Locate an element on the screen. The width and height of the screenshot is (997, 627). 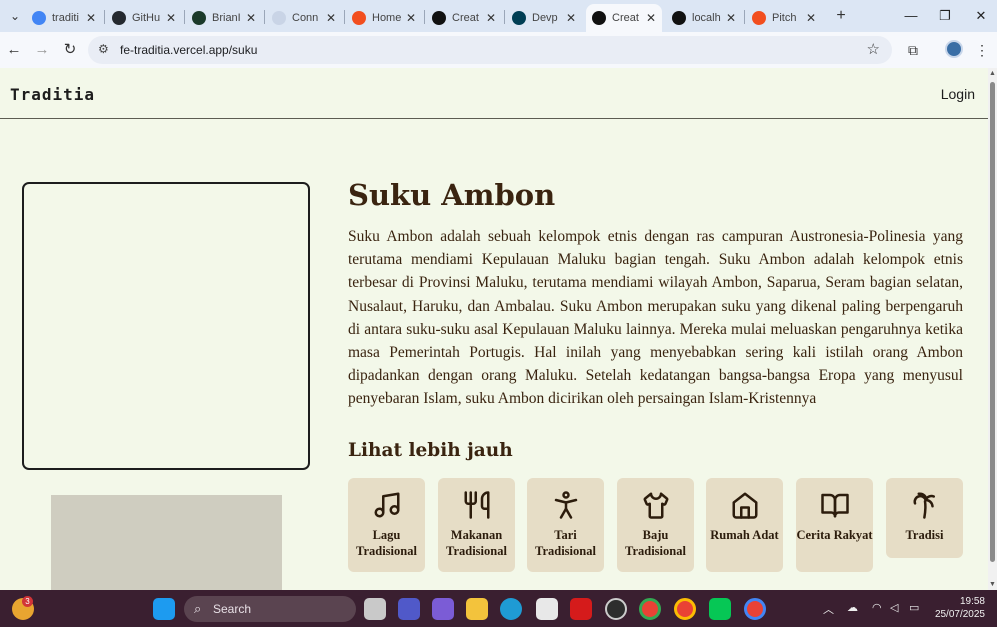
chrome-profile-icon is located at coordinates (685, 609).